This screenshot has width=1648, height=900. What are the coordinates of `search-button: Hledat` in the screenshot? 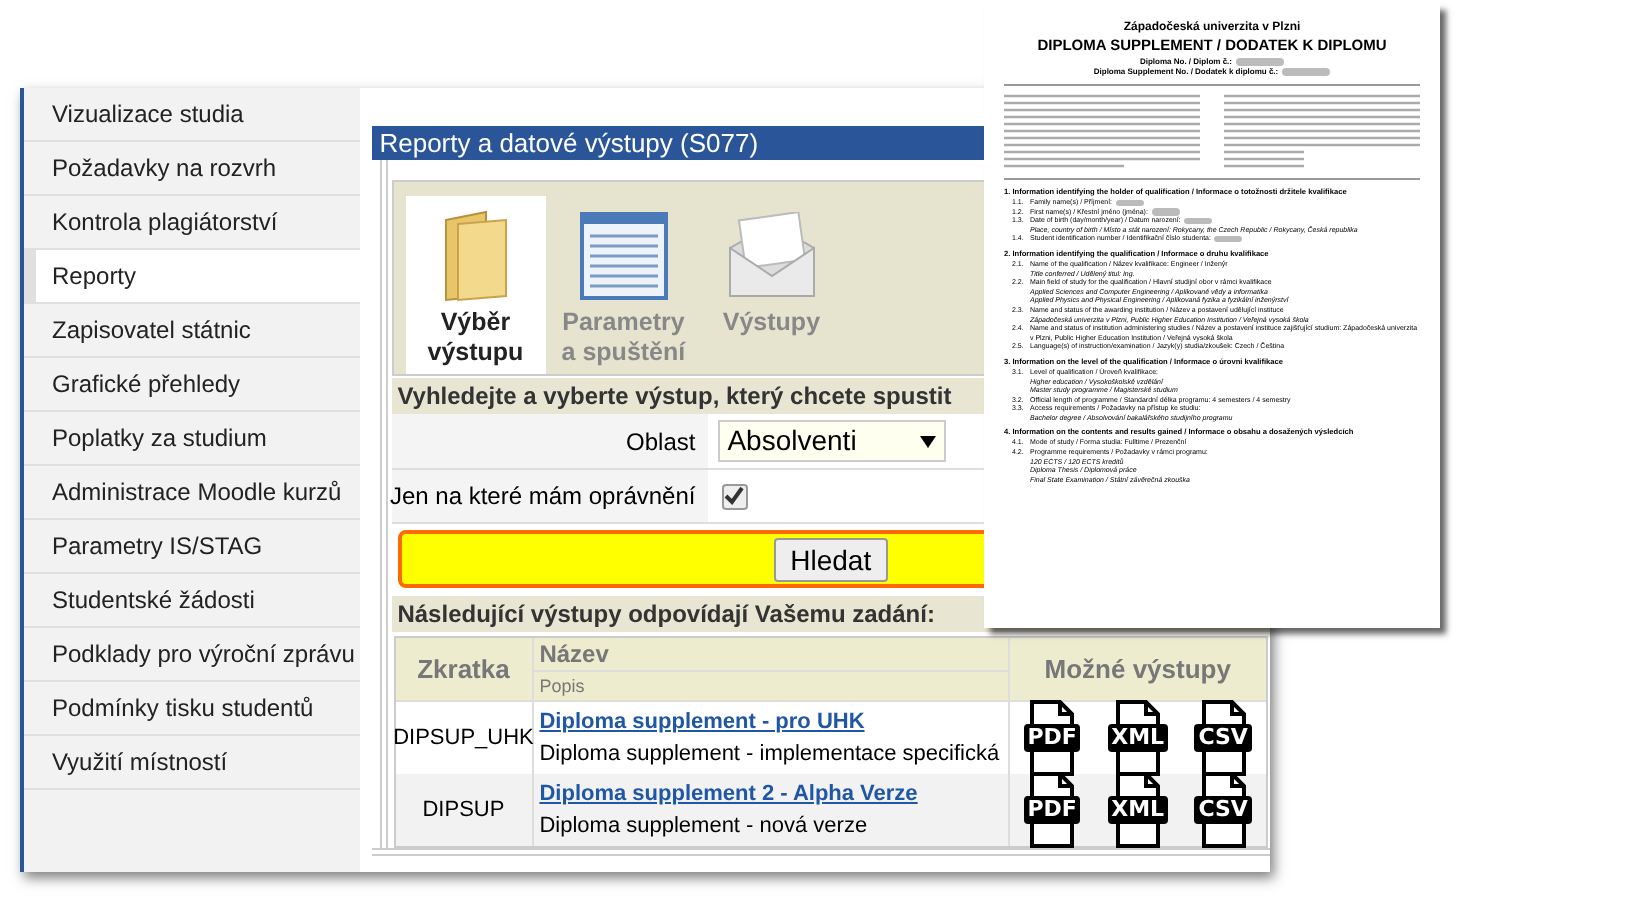 It's located at (831, 559).